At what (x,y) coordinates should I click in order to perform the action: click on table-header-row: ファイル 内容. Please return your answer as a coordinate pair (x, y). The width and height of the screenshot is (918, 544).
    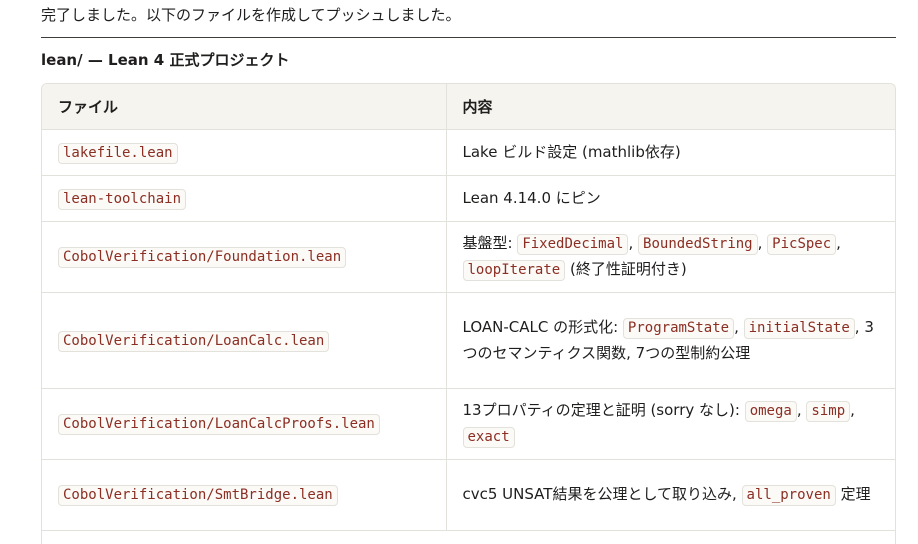
    Looking at the image, I should click on (468, 107).